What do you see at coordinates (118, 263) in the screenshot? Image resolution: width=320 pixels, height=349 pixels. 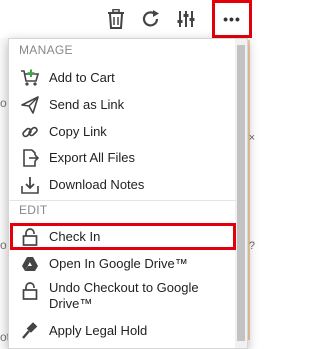 I see `item-label: Open In Google Drive™` at bounding box center [118, 263].